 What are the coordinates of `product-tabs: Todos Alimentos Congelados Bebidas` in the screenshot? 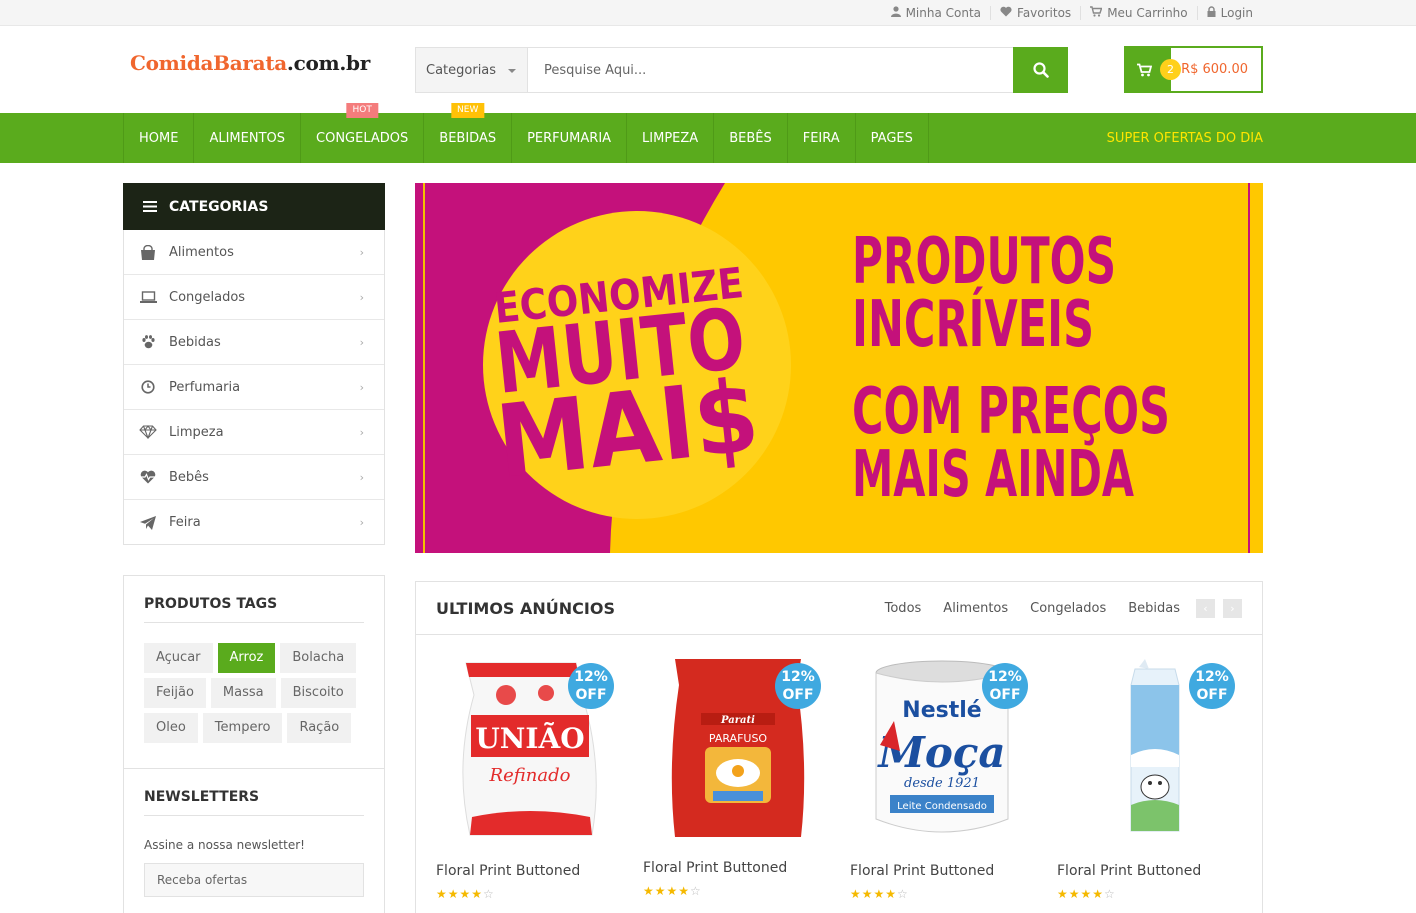 It's located at (1021, 608).